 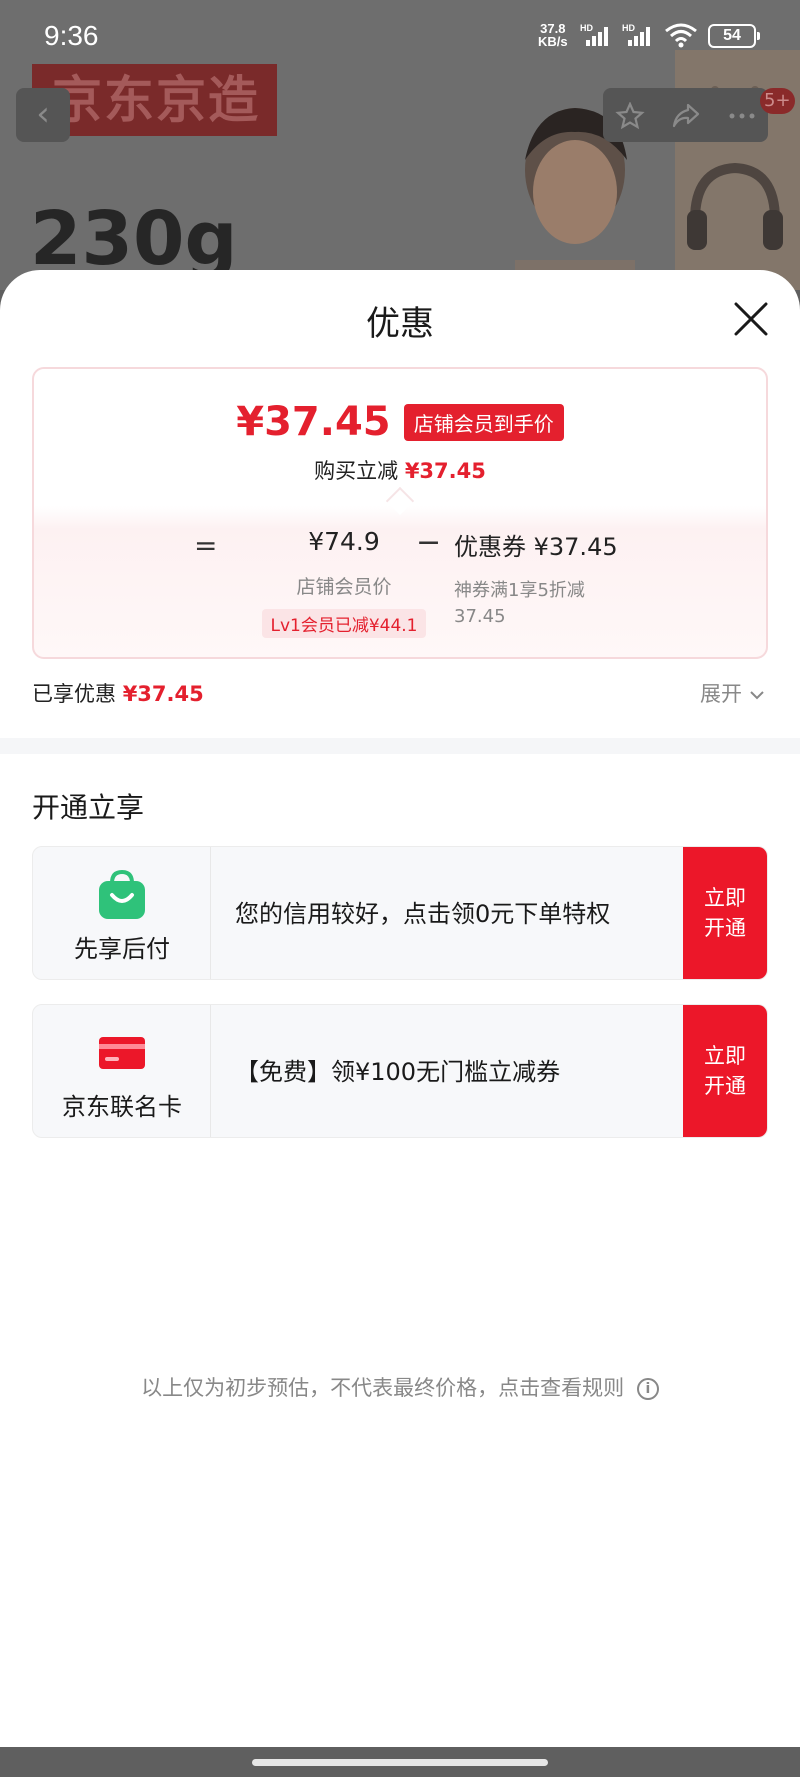 I want to click on reduce-label: 购买立减, so click(x=356, y=471).